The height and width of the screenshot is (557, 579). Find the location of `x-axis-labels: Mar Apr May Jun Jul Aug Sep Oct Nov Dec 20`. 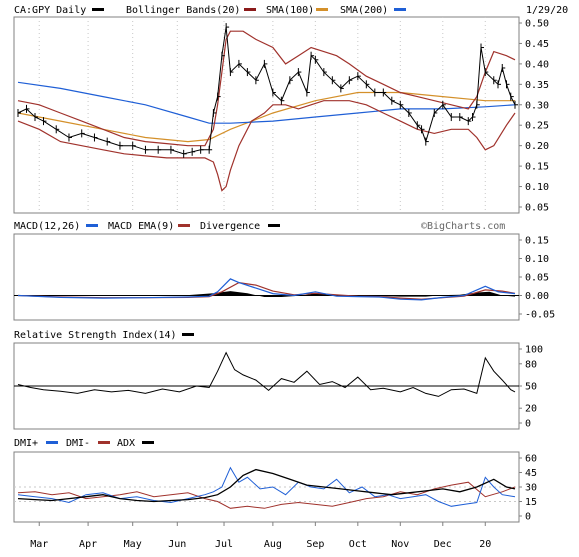

x-axis-labels: Mar Apr May Jun Jul Aug Sep Oct Nov Dec 20 is located at coordinates (260, 536).